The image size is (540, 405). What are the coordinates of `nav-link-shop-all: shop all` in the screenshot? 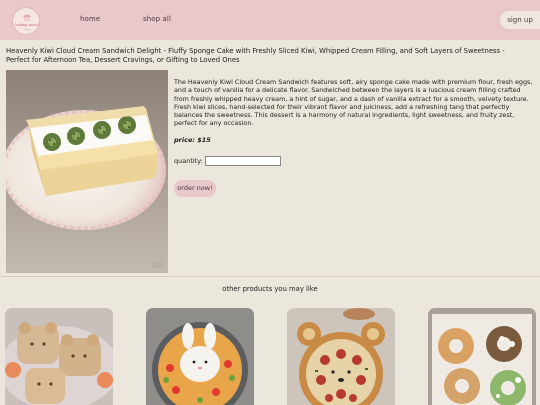 It's located at (157, 19).